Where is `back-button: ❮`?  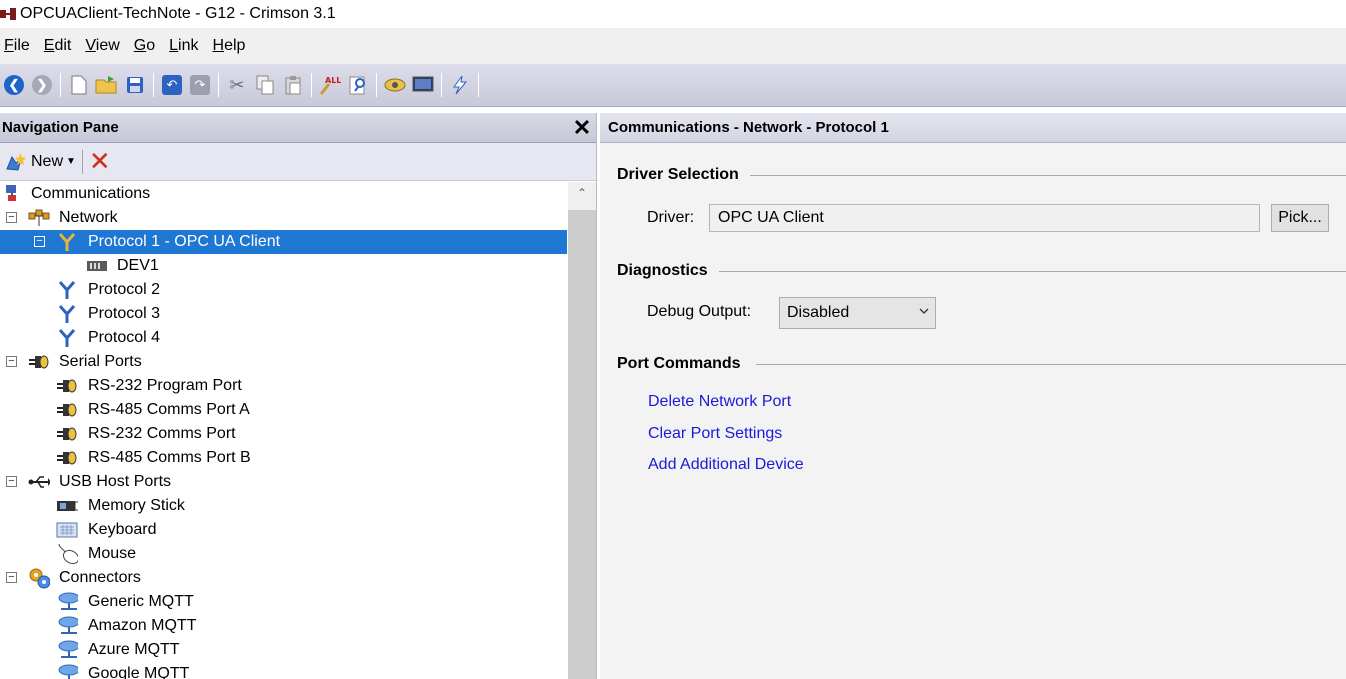 back-button: ❮ is located at coordinates (14, 85).